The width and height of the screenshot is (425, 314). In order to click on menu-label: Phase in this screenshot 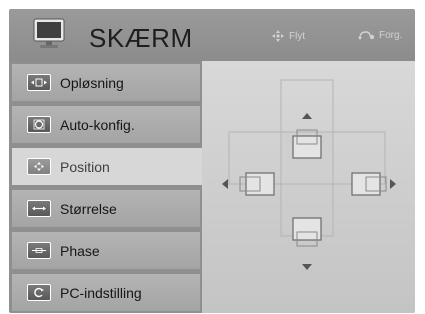, I will do `click(80, 250)`.